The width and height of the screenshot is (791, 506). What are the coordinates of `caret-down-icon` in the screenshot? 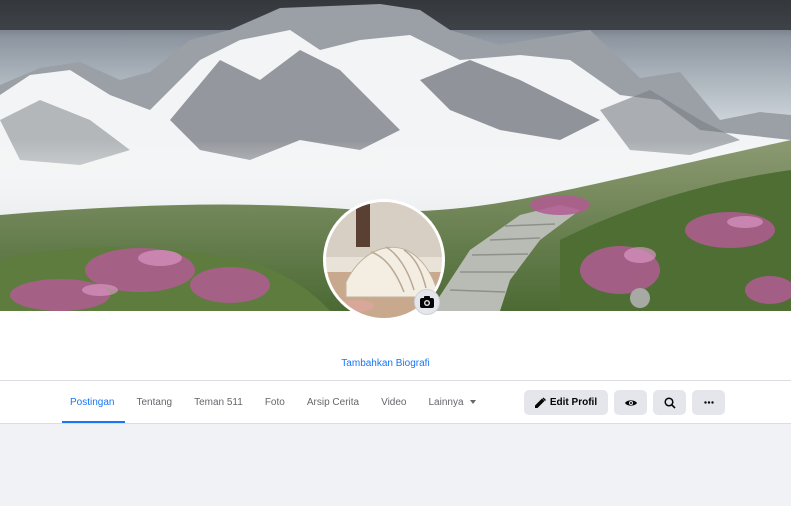 It's located at (472, 402).